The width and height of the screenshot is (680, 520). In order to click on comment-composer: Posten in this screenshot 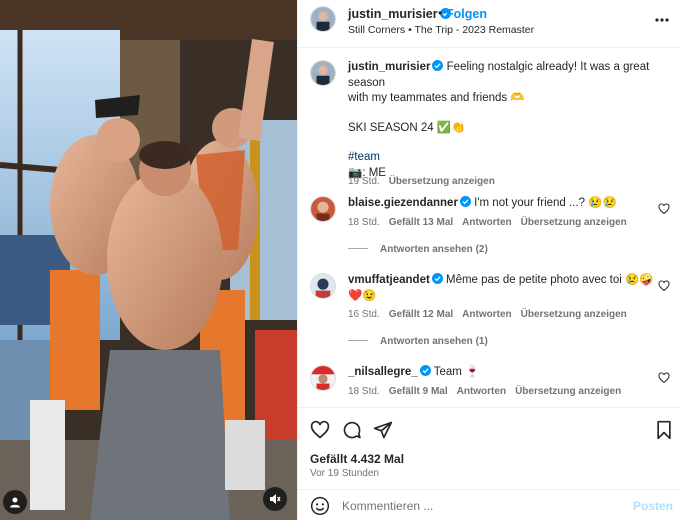, I will do `click(489, 504)`.